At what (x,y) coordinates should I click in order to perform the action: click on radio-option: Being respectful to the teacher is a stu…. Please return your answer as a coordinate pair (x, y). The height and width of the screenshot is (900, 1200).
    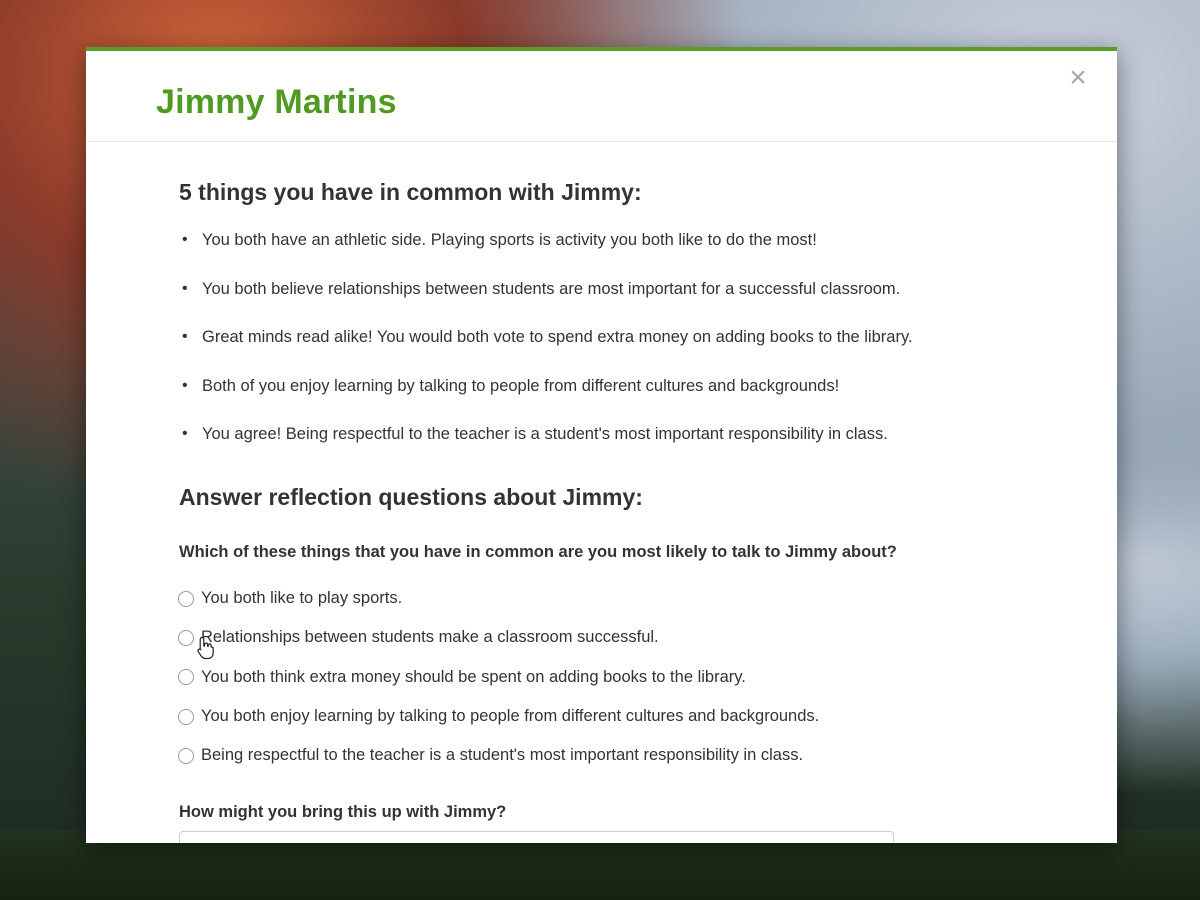
    Looking at the image, I should click on (608, 755).